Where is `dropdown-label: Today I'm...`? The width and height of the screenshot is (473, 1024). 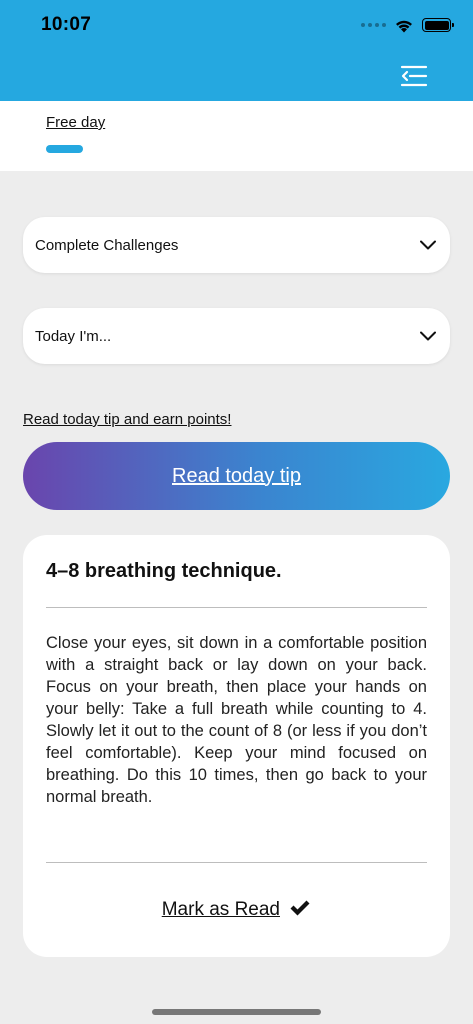 dropdown-label: Today I'm... is located at coordinates (73, 336).